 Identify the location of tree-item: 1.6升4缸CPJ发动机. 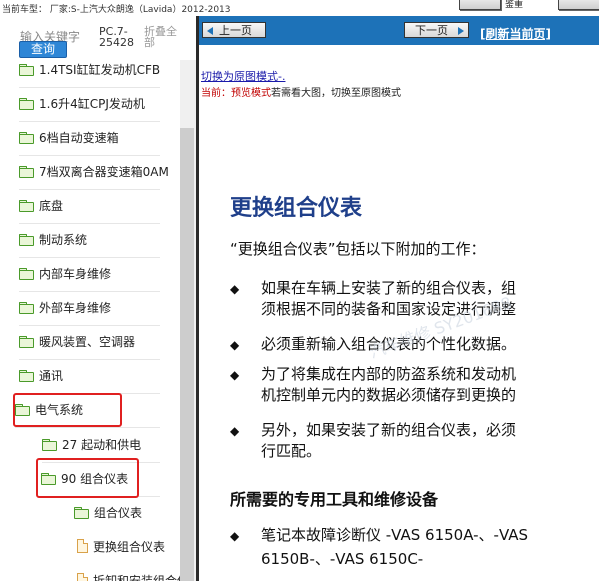
(82, 103).